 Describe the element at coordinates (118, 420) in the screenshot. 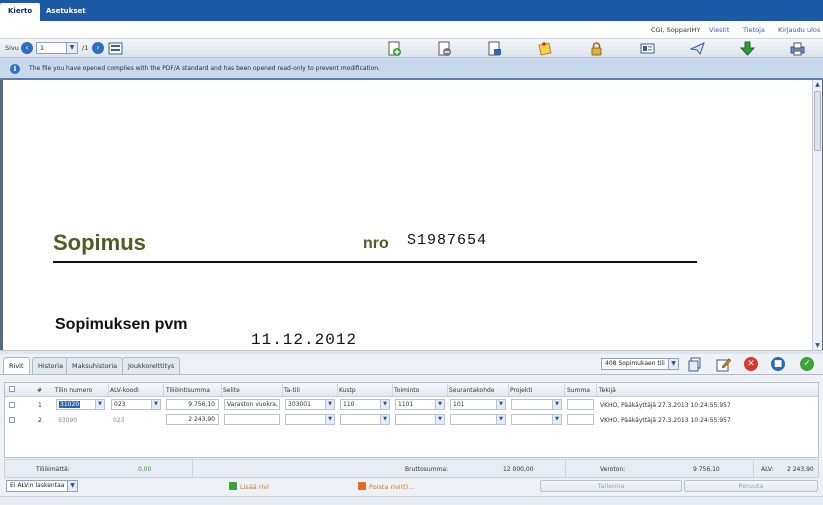

I see `vat-code-value: 023` at that location.